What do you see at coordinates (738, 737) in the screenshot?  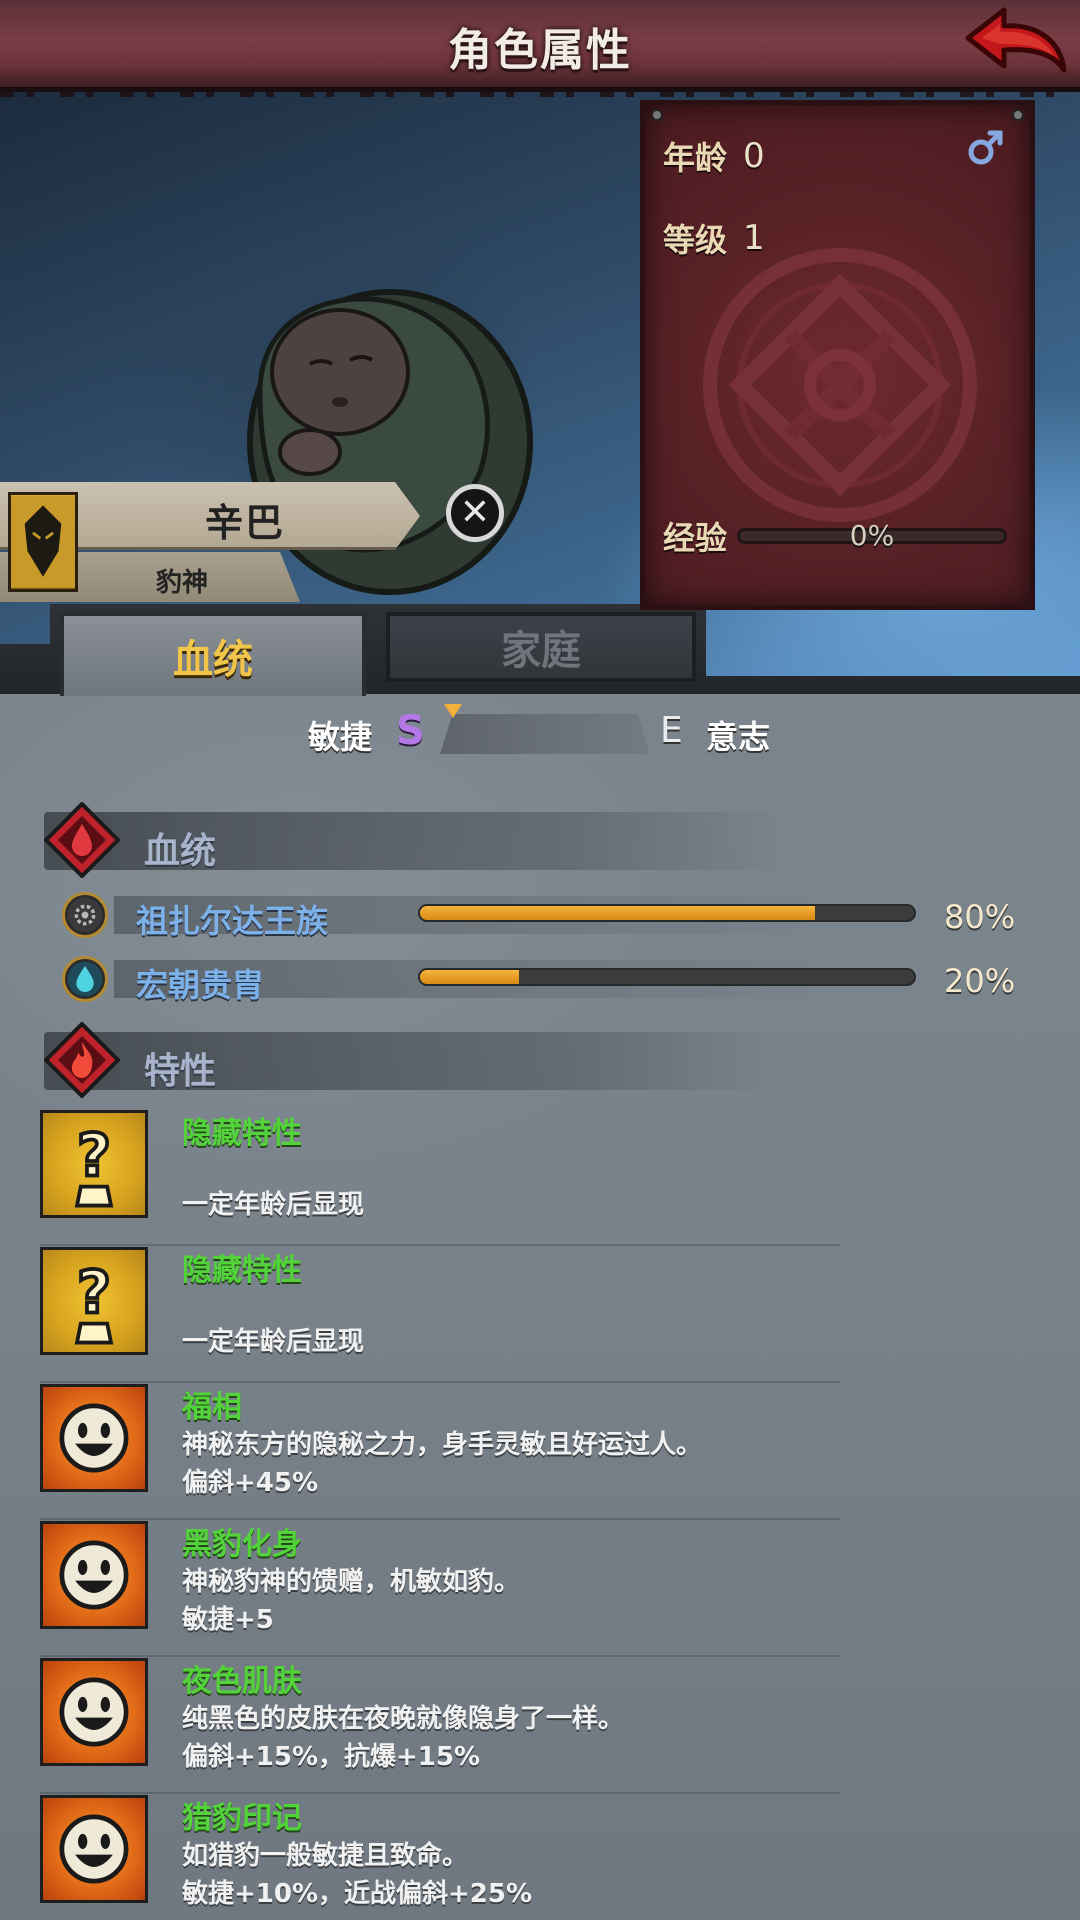 I see `will-label: 意志` at bounding box center [738, 737].